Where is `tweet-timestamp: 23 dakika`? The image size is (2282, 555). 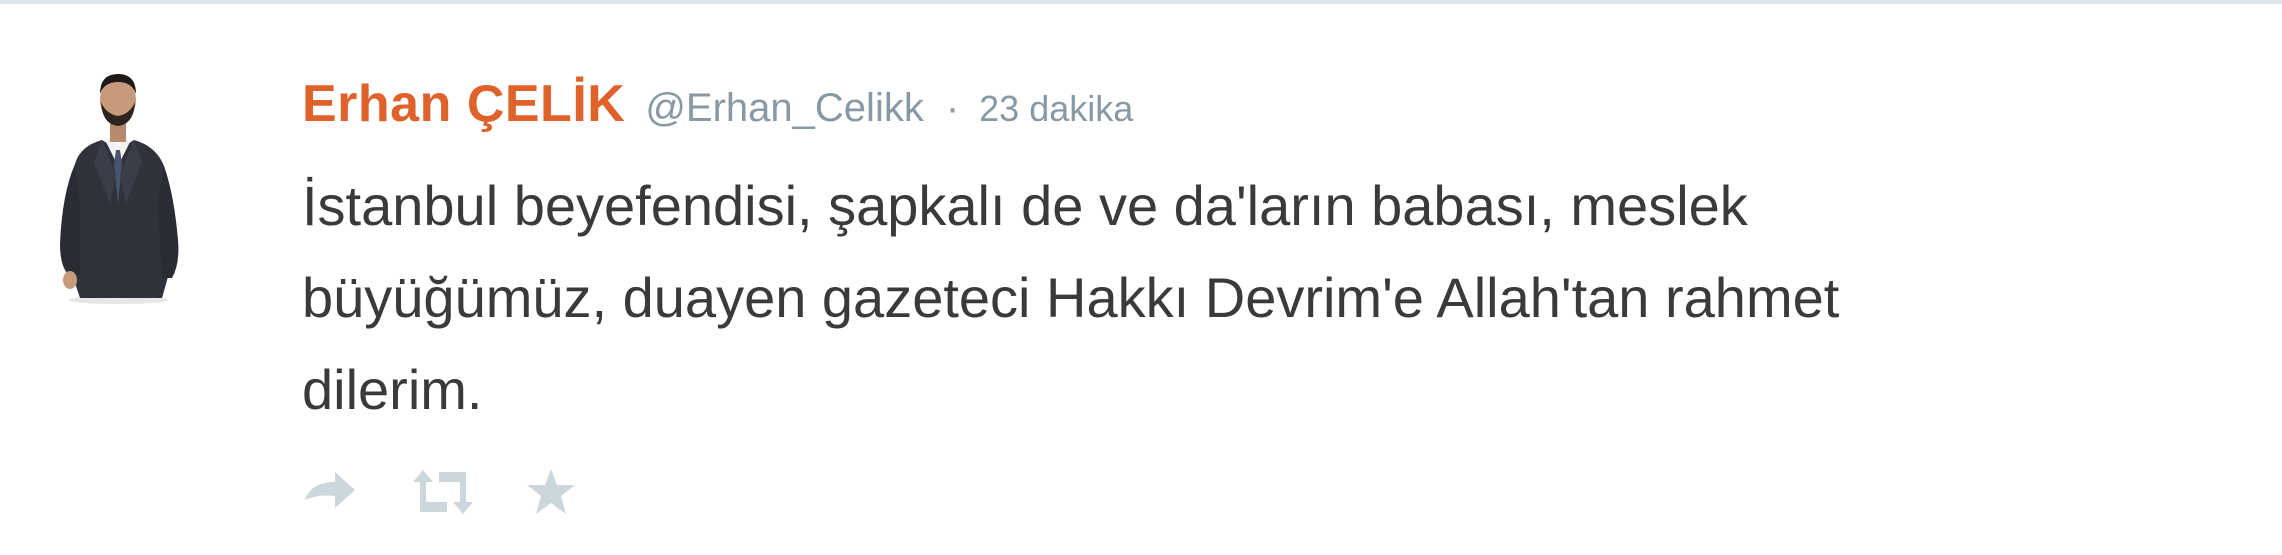 tweet-timestamp: 23 dakika is located at coordinates (1056, 109).